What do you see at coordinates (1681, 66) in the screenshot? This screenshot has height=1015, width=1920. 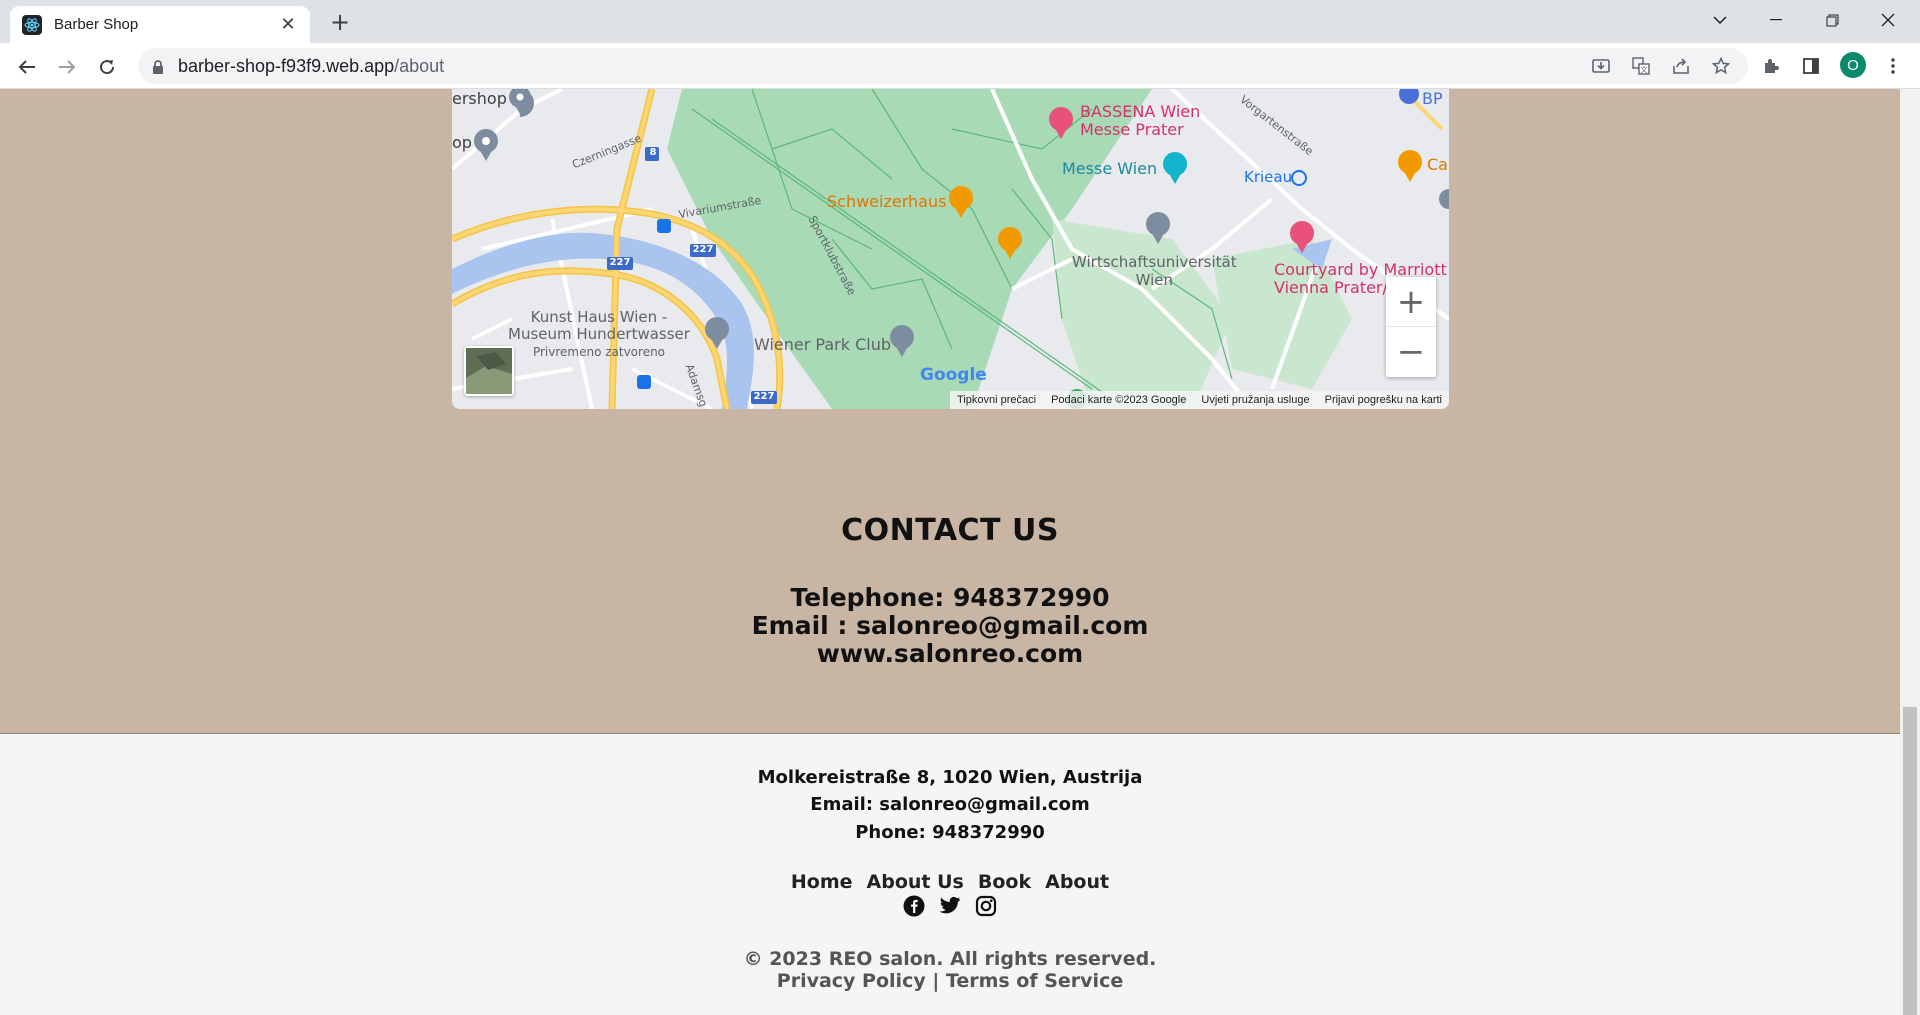 I see `share-icon` at bounding box center [1681, 66].